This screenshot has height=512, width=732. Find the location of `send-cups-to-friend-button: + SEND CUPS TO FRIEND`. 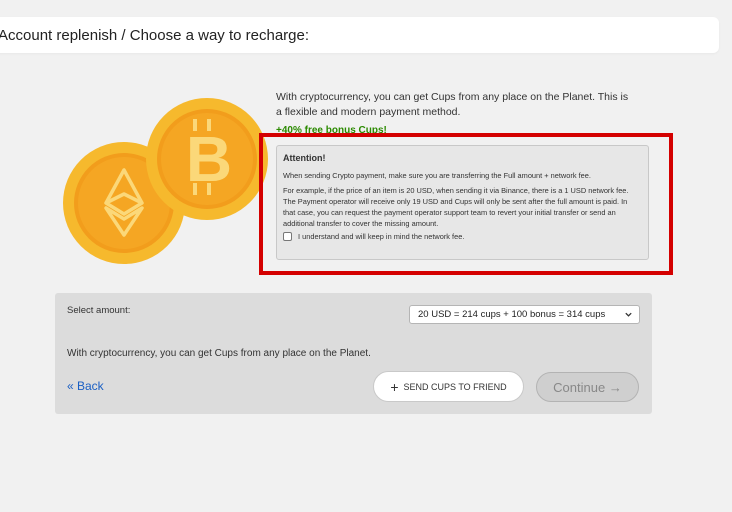

send-cups-to-friend-button: + SEND CUPS TO FRIEND is located at coordinates (448, 386).